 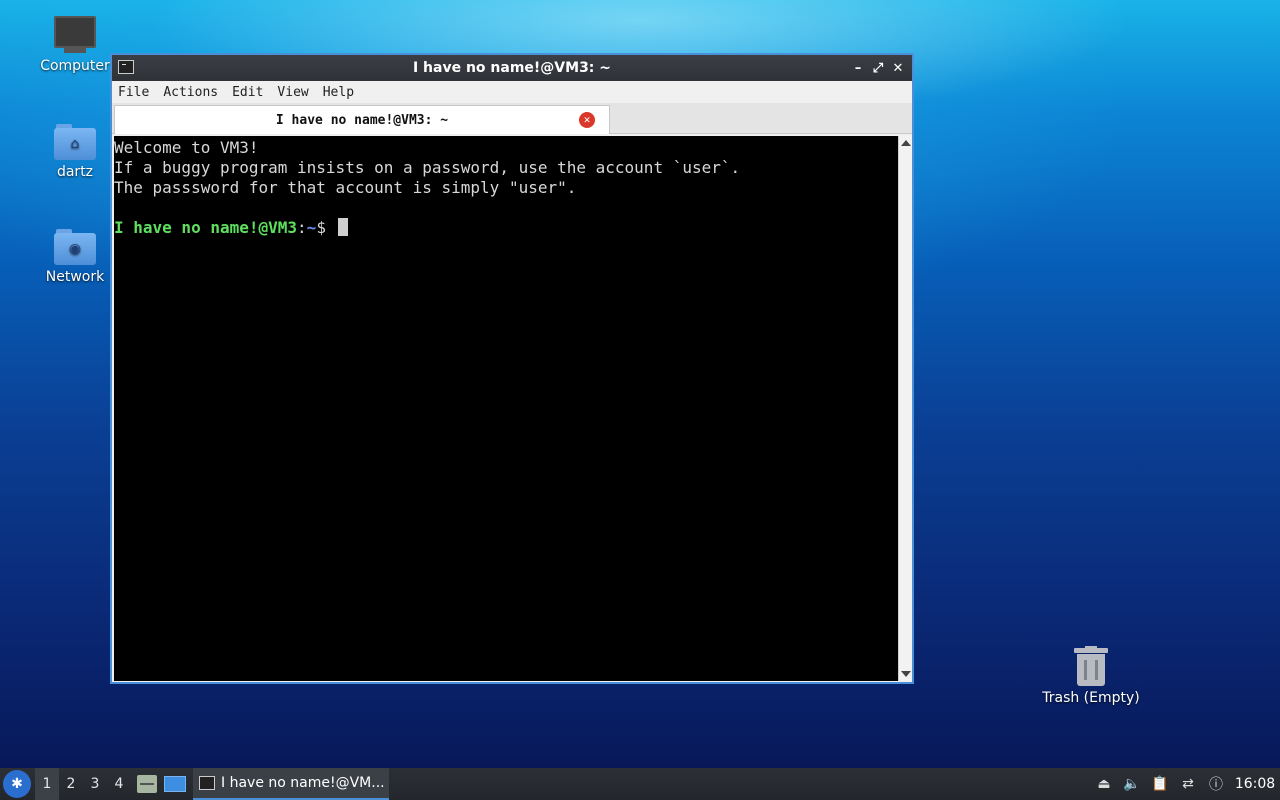 I want to click on tab-terminal: I have no name!@VM3: ~ ✕, so click(x=362, y=119).